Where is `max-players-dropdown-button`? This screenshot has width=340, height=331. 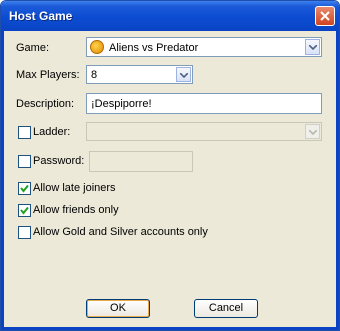
max-players-dropdown-button is located at coordinates (183, 74).